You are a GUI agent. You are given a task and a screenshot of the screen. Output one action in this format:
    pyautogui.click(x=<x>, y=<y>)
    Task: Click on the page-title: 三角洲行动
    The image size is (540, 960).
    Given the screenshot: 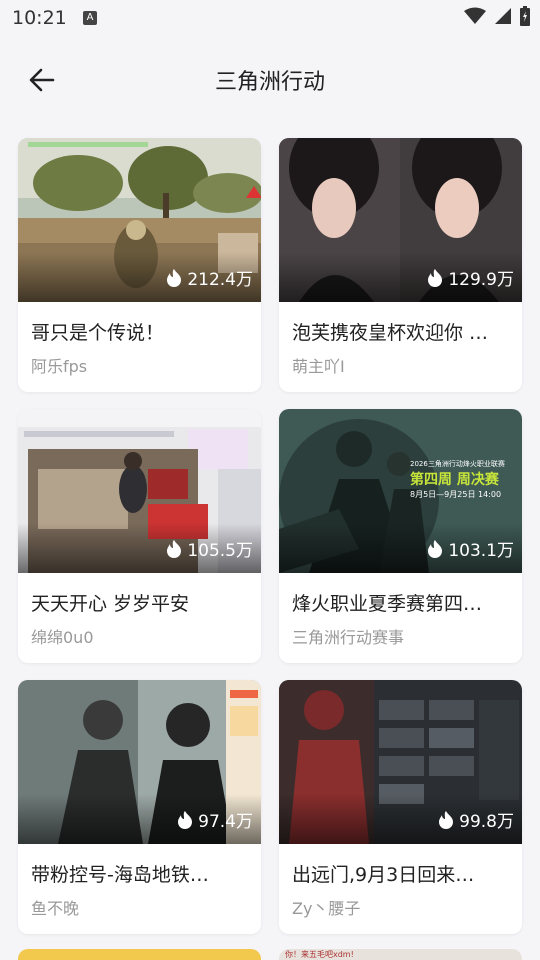 What is the action you would take?
    pyautogui.click(x=269, y=82)
    